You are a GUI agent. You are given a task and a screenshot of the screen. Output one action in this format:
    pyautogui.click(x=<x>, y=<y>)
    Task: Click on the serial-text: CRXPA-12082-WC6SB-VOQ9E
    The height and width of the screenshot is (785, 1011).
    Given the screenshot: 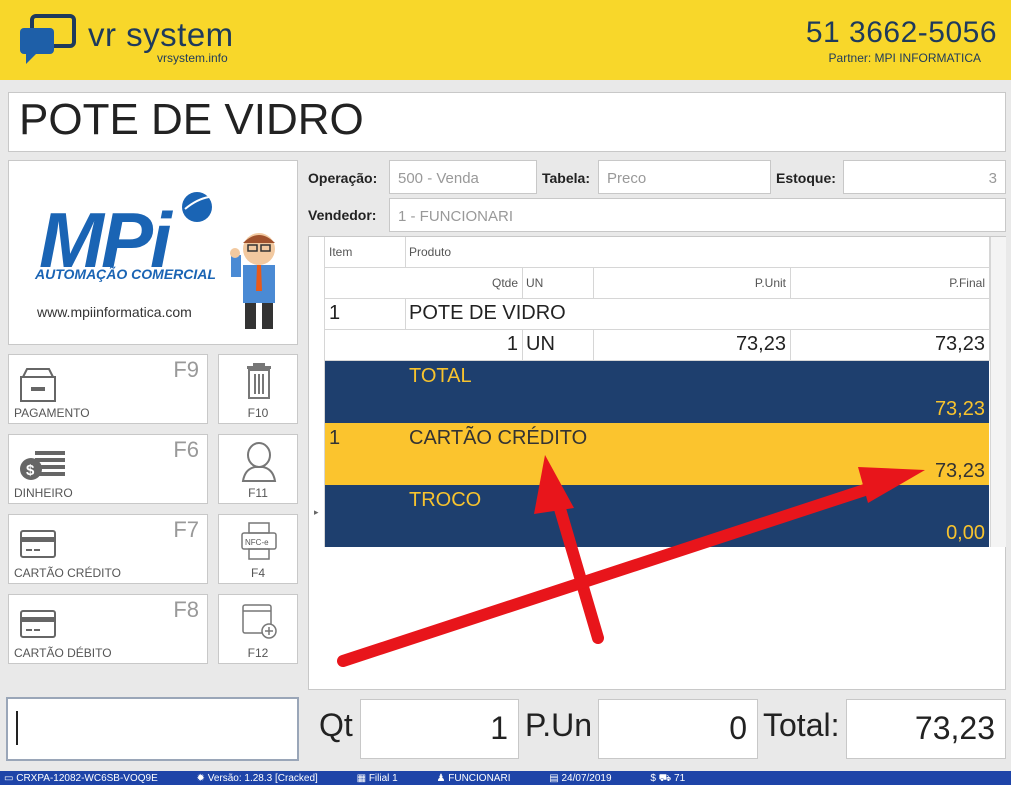 What is the action you would take?
    pyautogui.click(x=87, y=778)
    